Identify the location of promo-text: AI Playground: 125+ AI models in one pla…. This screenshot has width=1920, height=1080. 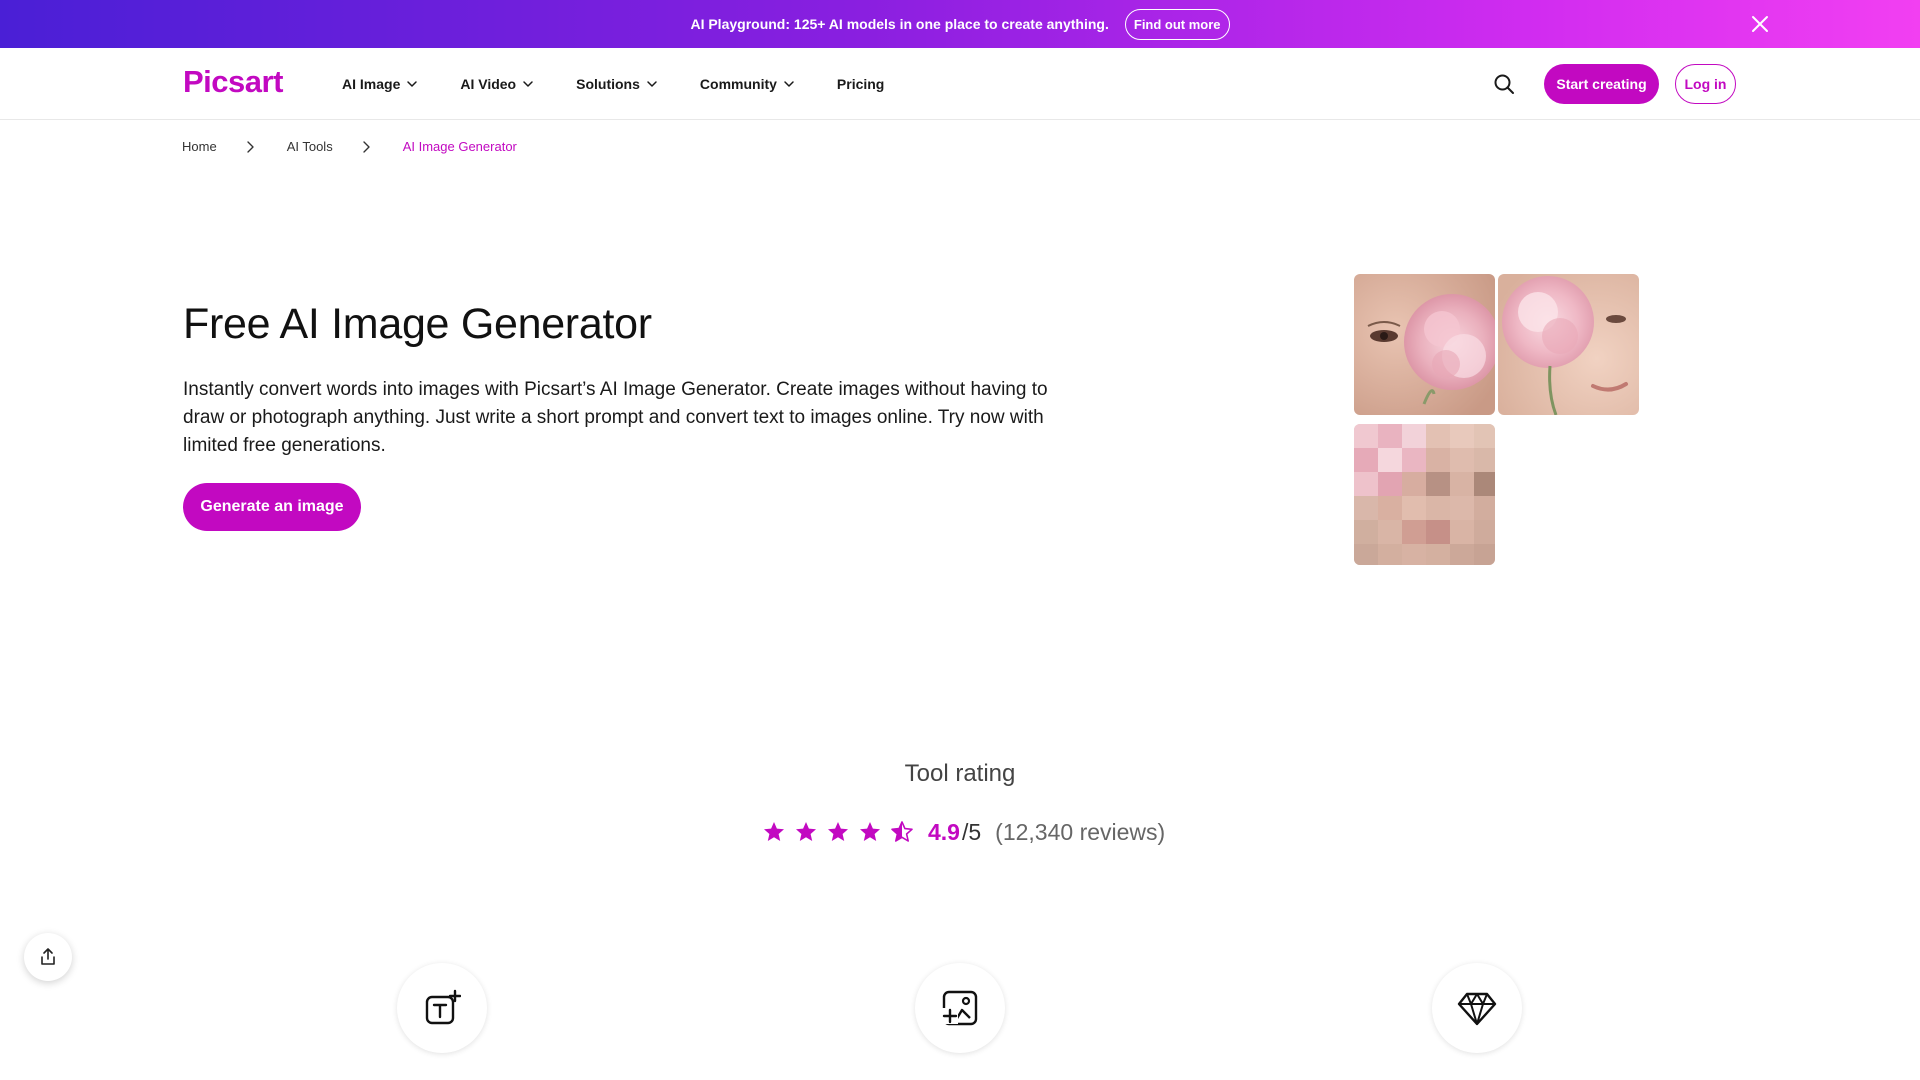
(899, 24).